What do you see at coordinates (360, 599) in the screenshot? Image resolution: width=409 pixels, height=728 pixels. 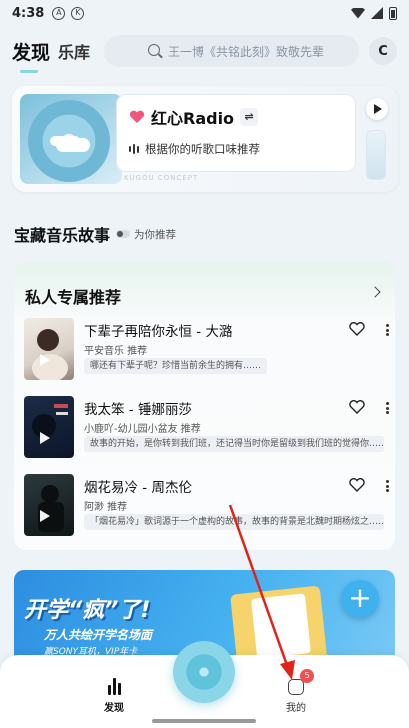 I see `add-button: +` at bounding box center [360, 599].